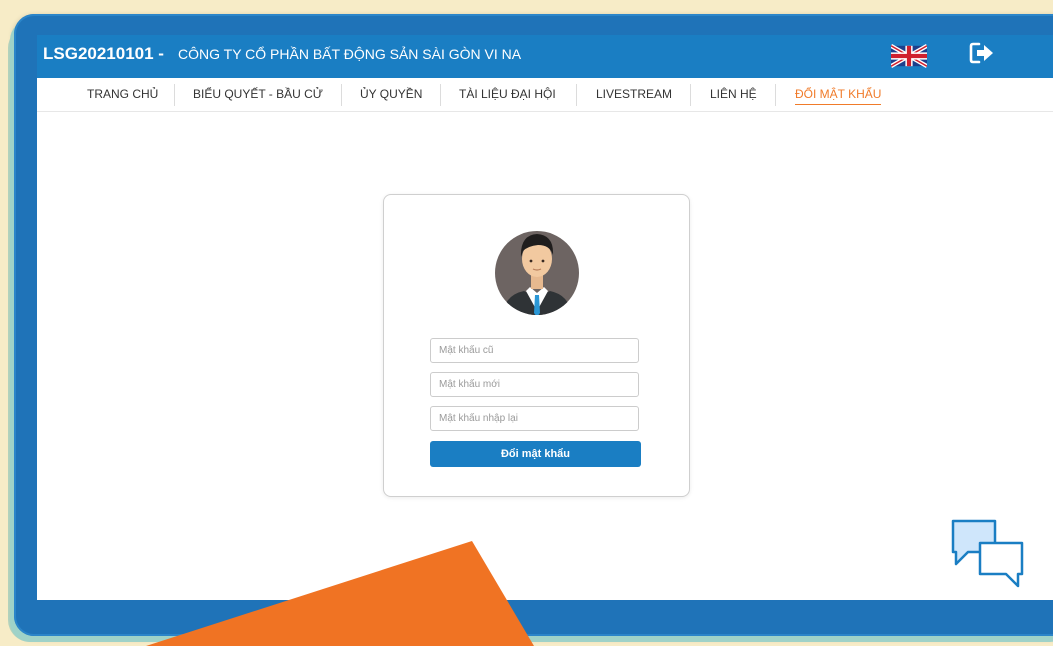  I want to click on logout-icon, so click(982, 53).